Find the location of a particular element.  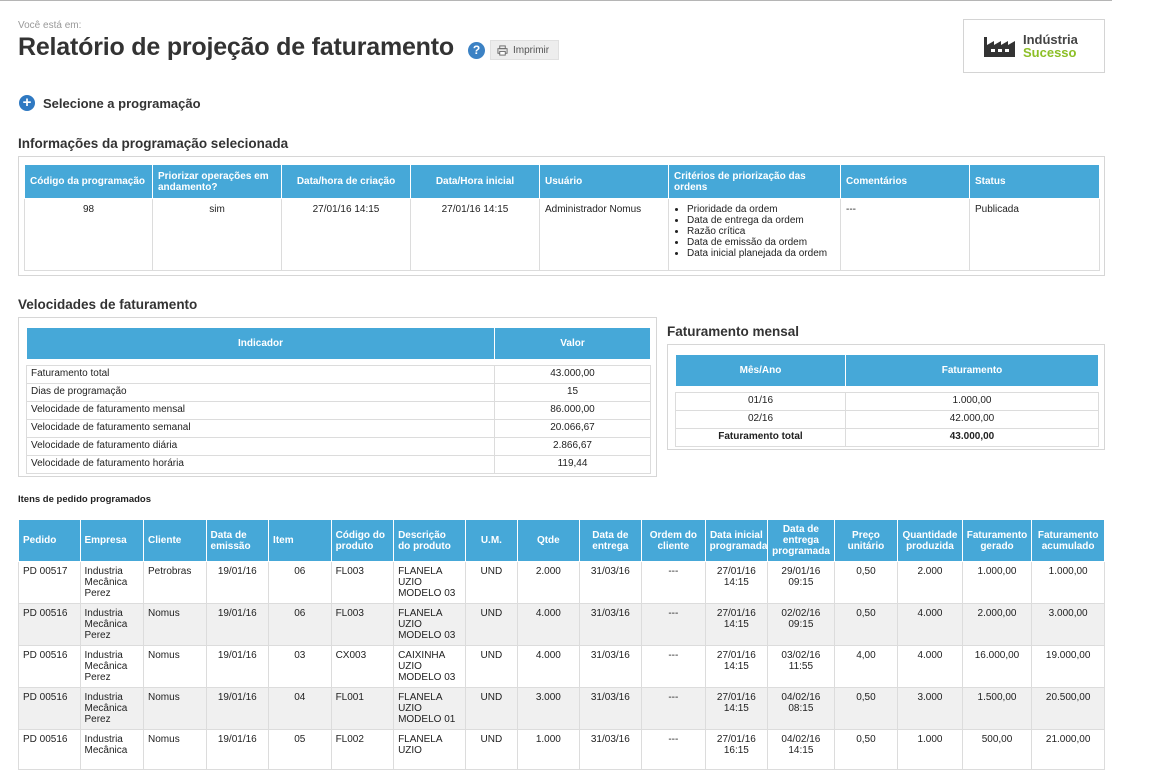

info-header: Data/Hora inicial is located at coordinates (475, 181).